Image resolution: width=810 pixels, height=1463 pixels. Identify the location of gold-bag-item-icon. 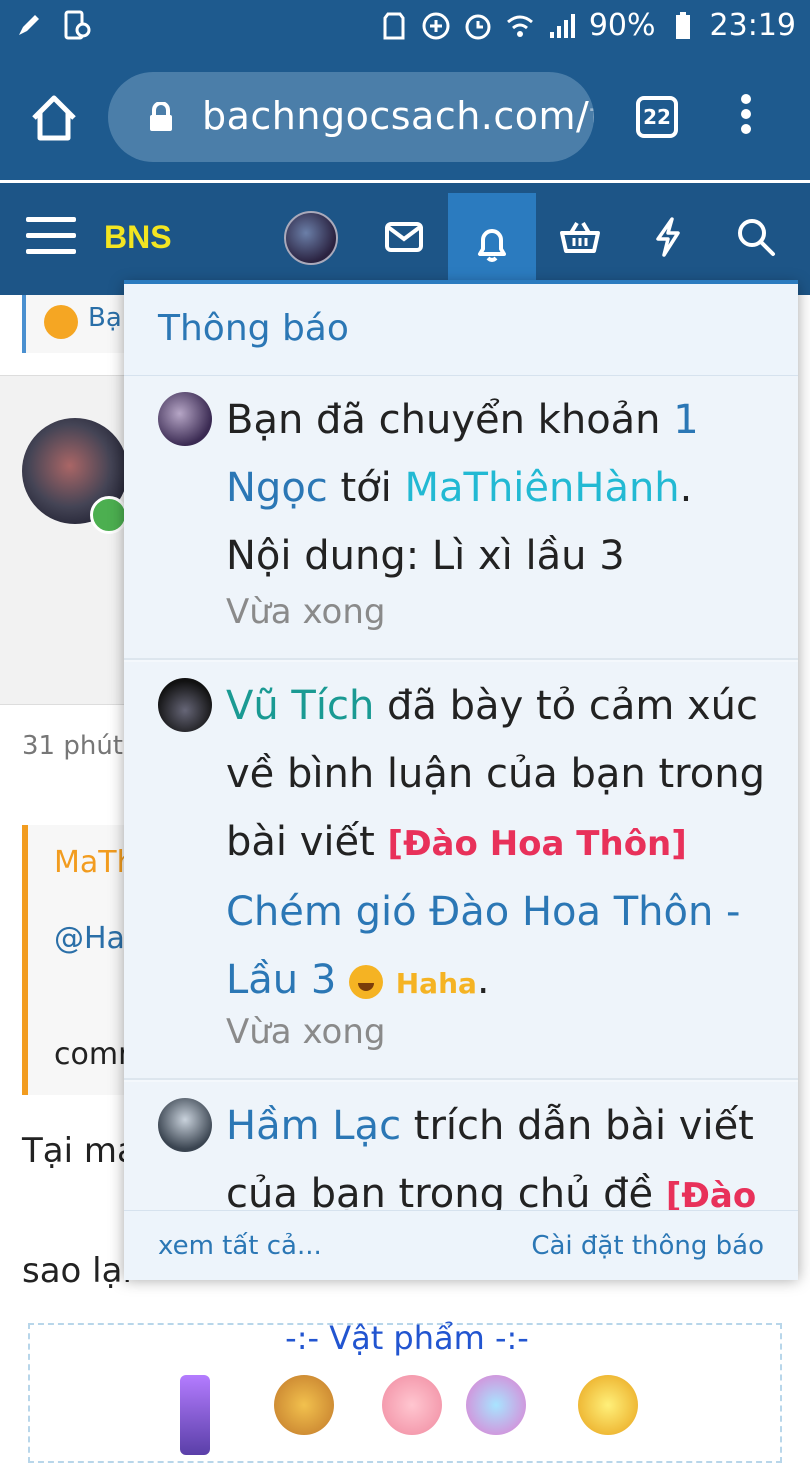
(608, 1405).